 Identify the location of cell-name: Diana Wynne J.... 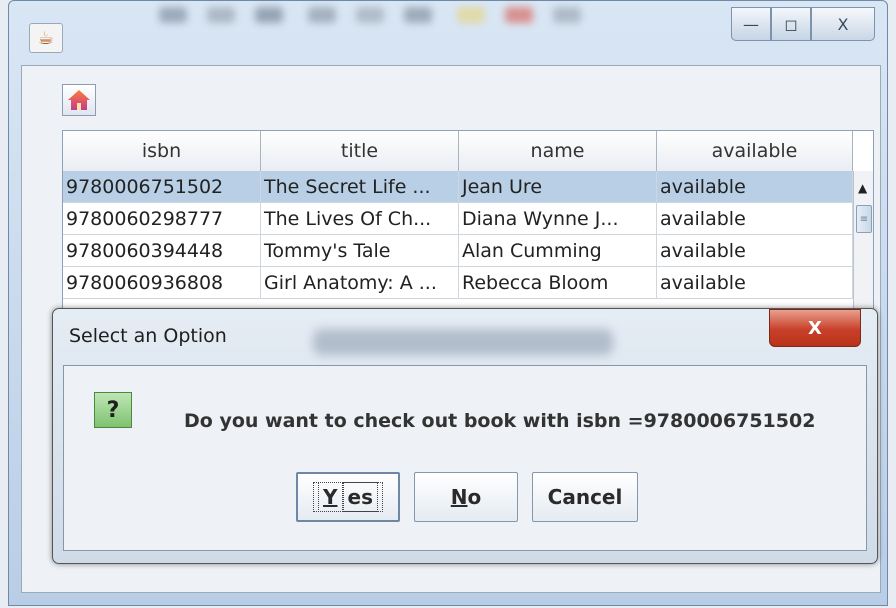
(558, 219).